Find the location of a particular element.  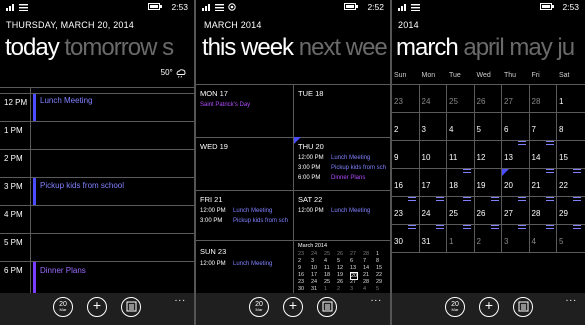

mini-day: 21 is located at coordinates (366, 275).